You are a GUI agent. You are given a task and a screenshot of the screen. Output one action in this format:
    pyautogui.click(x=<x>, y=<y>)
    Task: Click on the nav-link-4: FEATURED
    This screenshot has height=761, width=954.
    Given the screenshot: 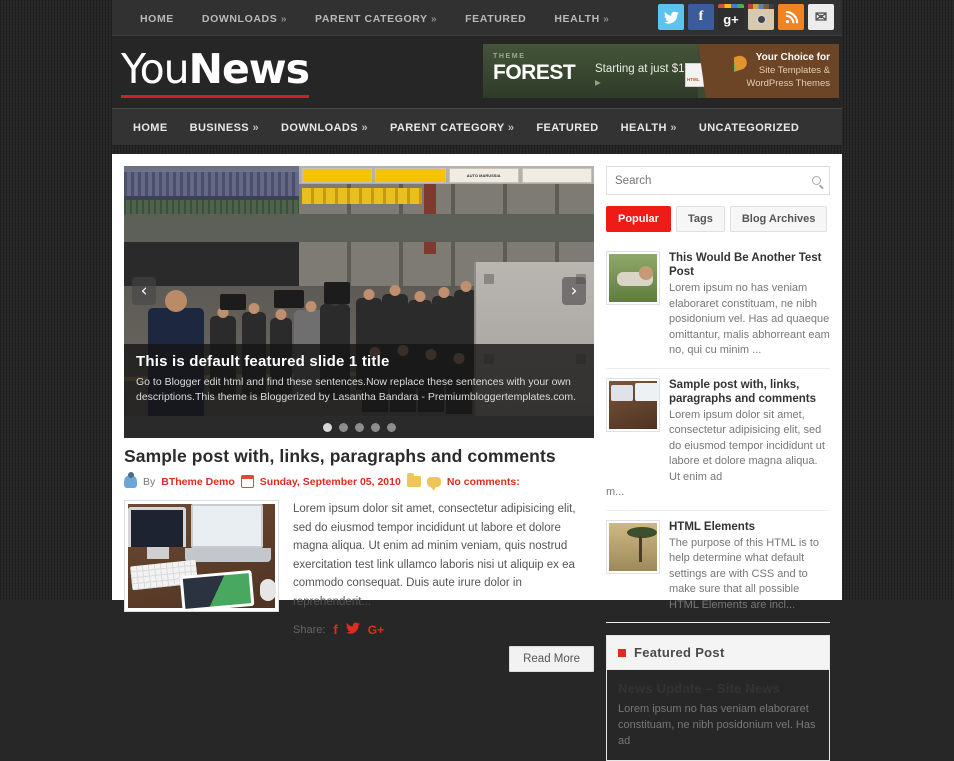 What is the action you would take?
    pyautogui.click(x=567, y=128)
    